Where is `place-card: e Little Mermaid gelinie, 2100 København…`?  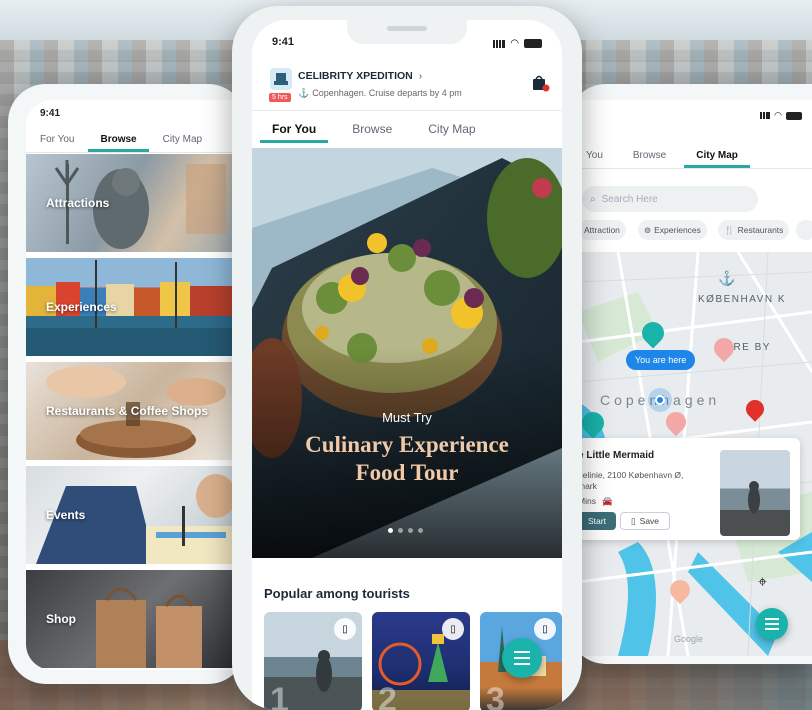
place-card: e Little Mermaid gelinie, 2100 København… is located at coordinates (689, 489).